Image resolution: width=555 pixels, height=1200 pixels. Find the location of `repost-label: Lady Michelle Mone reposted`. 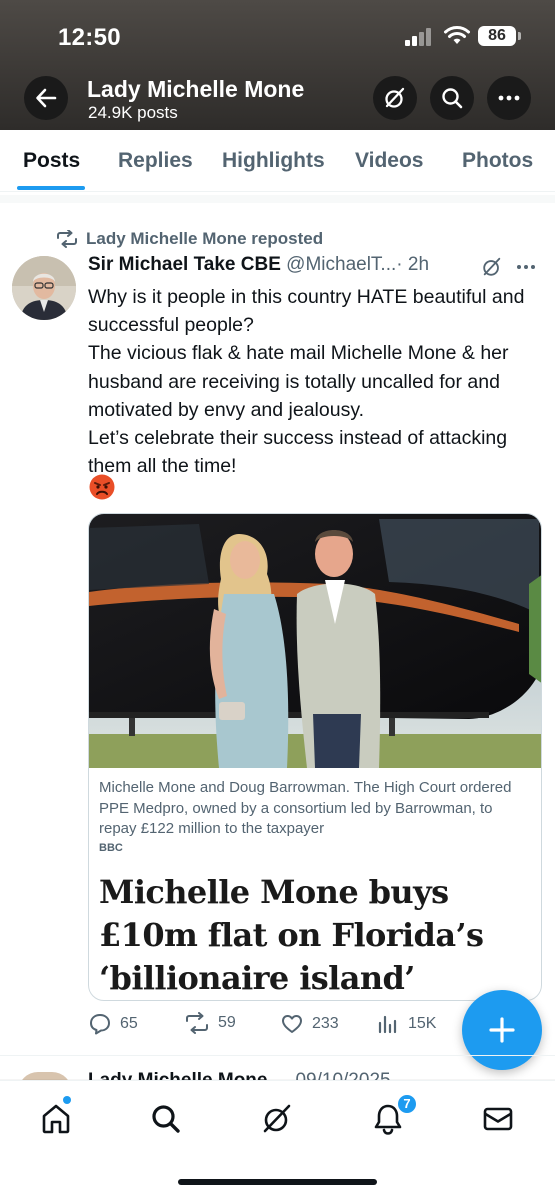

repost-label: Lady Michelle Mone reposted is located at coordinates (205, 238).